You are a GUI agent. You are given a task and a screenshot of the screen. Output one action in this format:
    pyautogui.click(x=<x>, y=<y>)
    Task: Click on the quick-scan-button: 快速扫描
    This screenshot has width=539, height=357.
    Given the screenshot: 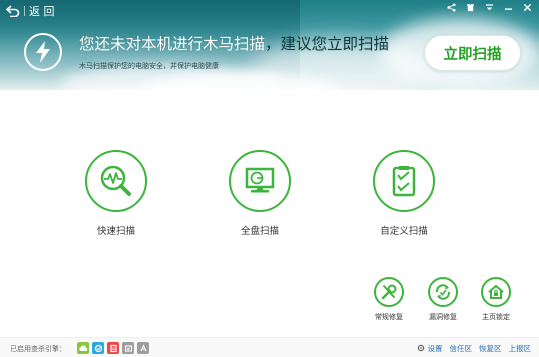 What is the action you would take?
    pyautogui.click(x=116, y=193)
    